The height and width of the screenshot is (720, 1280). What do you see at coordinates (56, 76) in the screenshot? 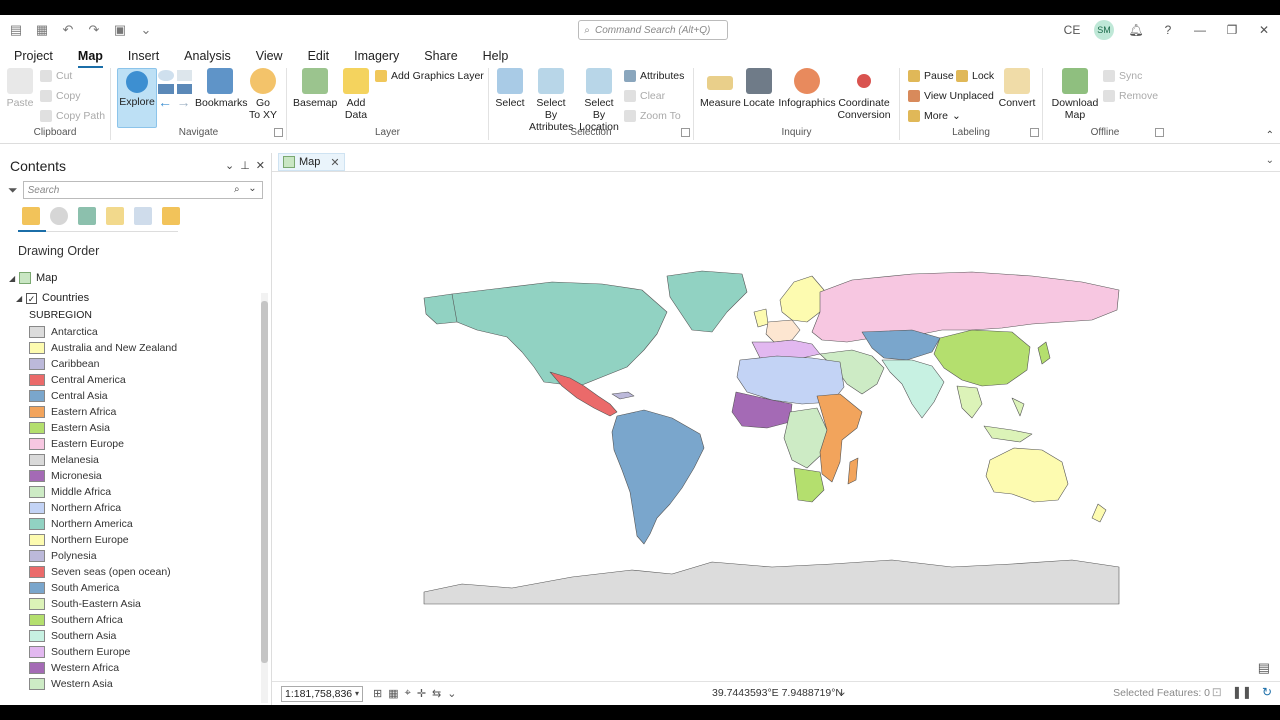
I see `cut-button: Cut` at bounding box center [56, 76].